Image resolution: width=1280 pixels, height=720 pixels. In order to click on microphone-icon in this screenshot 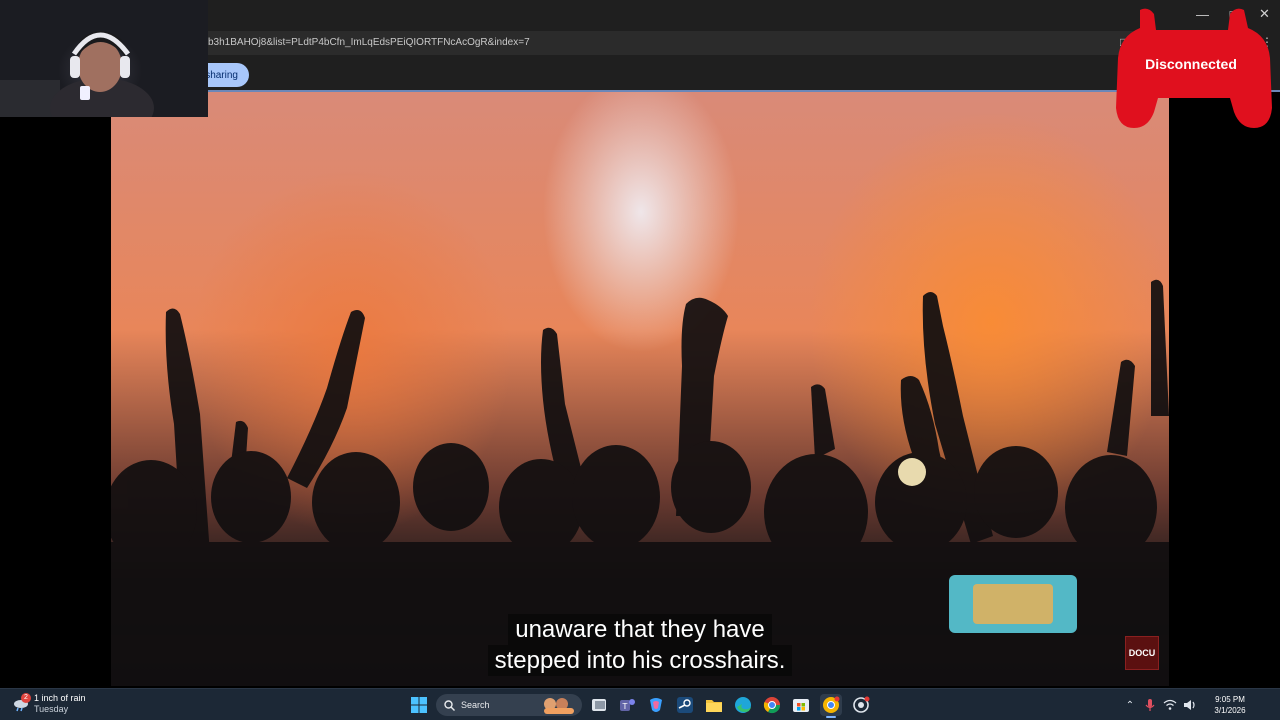, I will do `click(1150, 705)`.